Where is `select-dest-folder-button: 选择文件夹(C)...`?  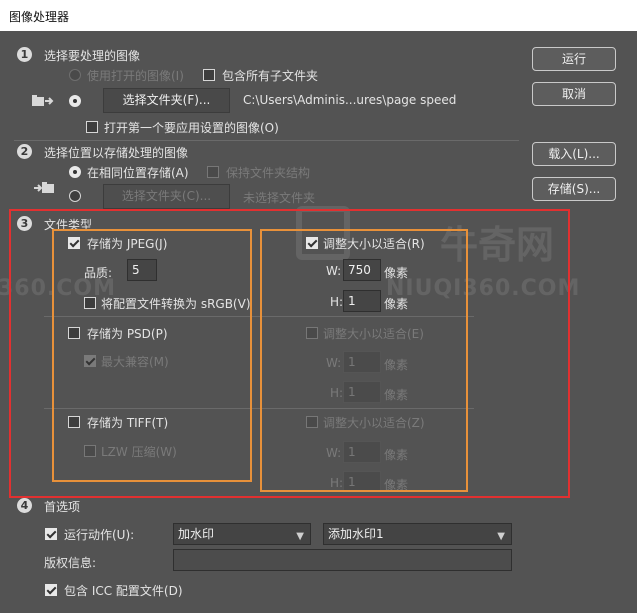
select-dest-folder-button: 选择文件夹(C)... is located at coordinates (166, 196).